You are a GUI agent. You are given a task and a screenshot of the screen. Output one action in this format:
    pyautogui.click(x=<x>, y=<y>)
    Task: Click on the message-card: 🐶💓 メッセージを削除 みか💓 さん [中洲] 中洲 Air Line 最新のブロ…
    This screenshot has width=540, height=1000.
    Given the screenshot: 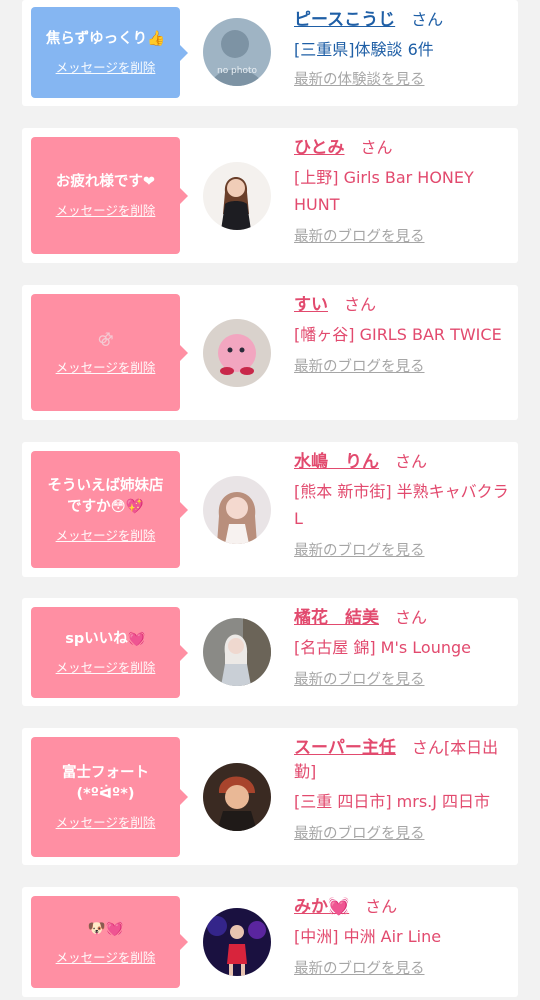 What is the action you would take?
    pyautogui.click(x=270, y=942)
    